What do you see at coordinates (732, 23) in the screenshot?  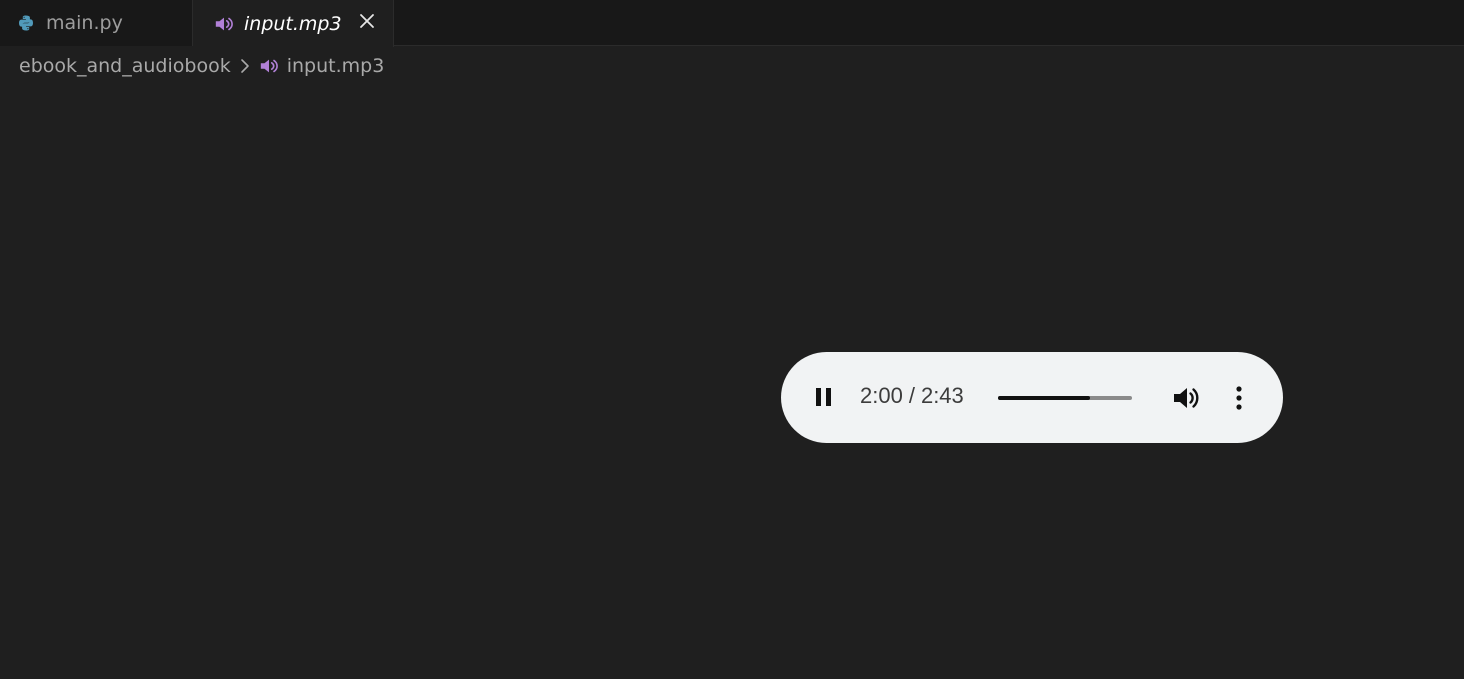 I see `editor-tab-bar: main.py input.mp3` at bounding box center [732, 23].